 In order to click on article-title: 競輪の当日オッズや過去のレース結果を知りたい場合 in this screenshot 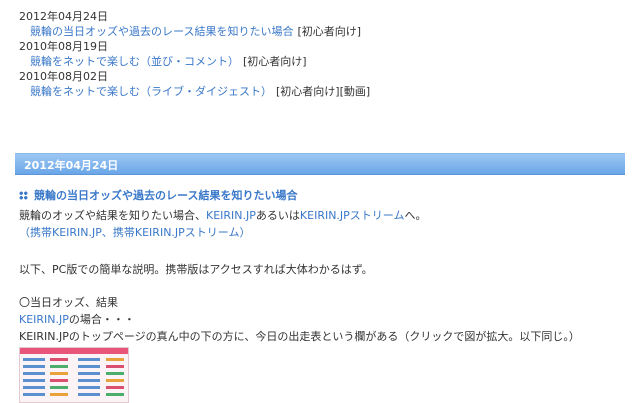, I will do `click(158, 195)`.